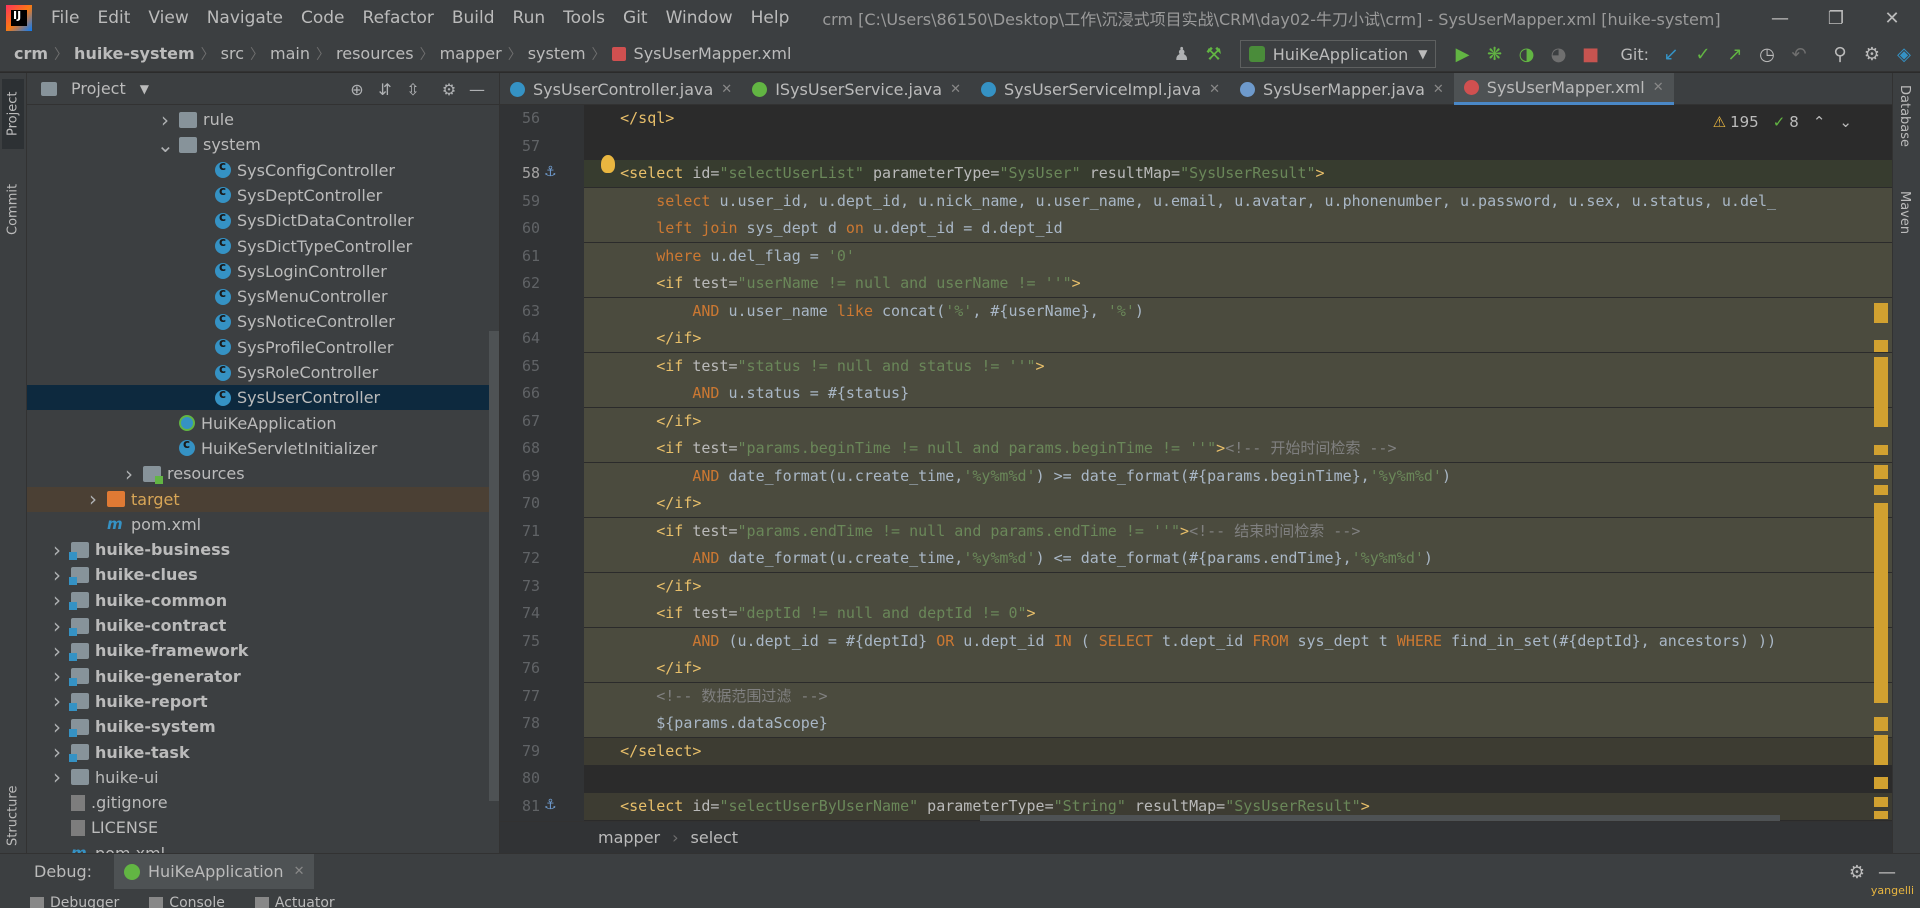 This screenshot has width=1920, height=908. I want to click on run-configuration-select: HuiKeApplication ▼, so click(1338, 54).